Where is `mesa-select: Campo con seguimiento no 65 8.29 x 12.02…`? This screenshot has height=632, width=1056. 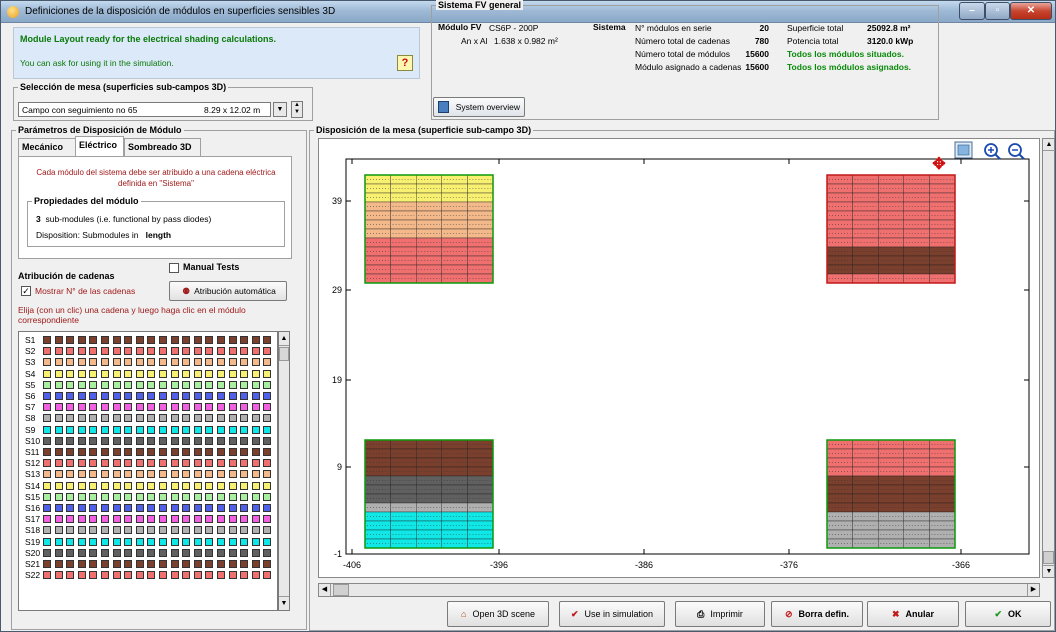
mesa-select: Campo con seguimiento no 65 8.29 x 12.02… is located at coordinates (144, 109).